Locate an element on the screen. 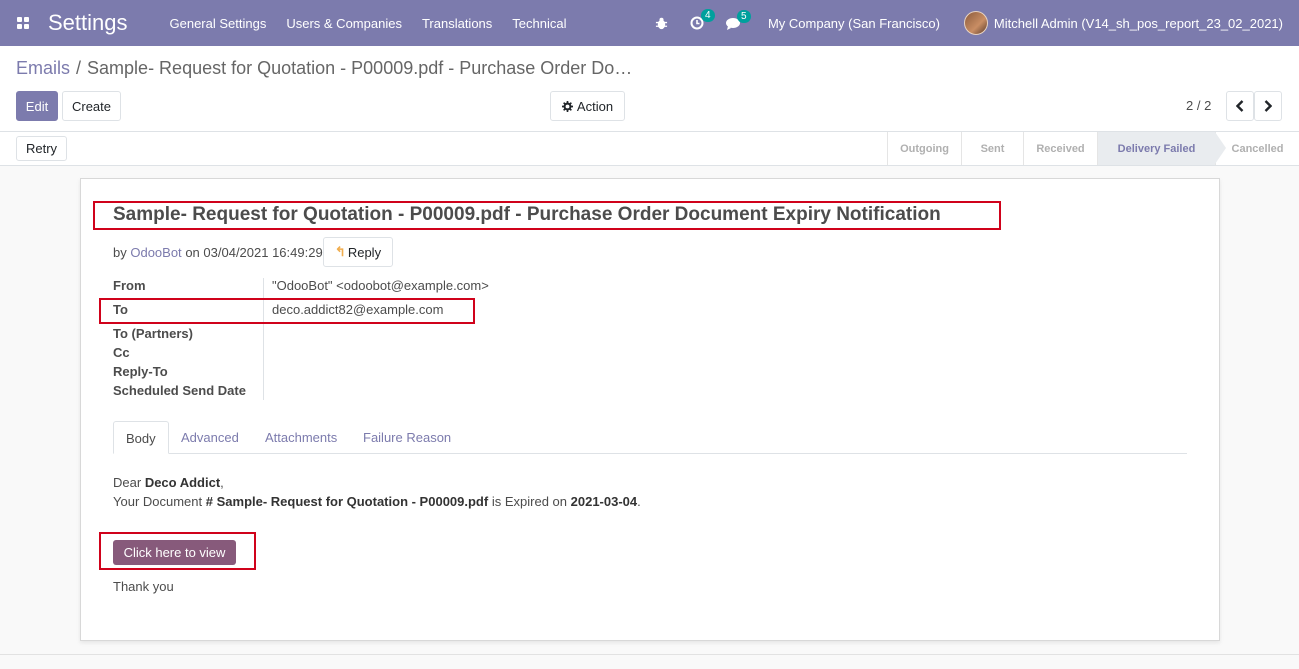  chevron-left-icon is located at coordinates (1240, 106).